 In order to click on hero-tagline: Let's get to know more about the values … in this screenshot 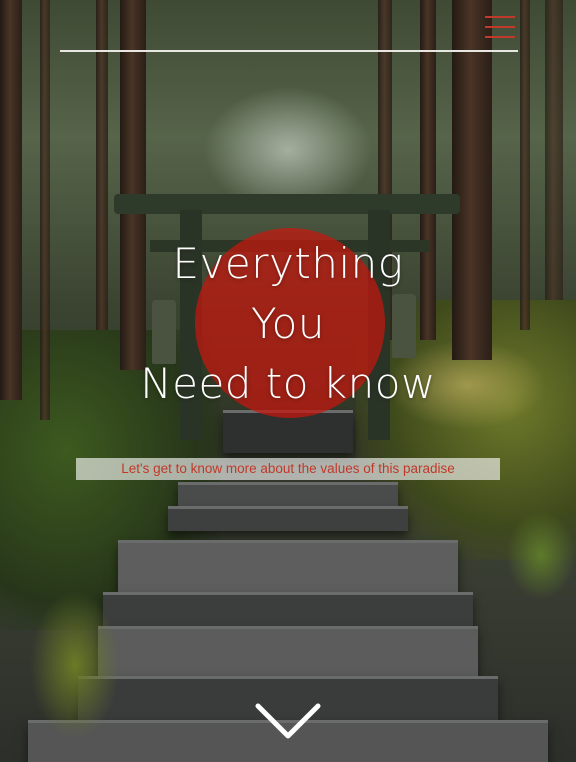, I will do `click(288, 469)`.